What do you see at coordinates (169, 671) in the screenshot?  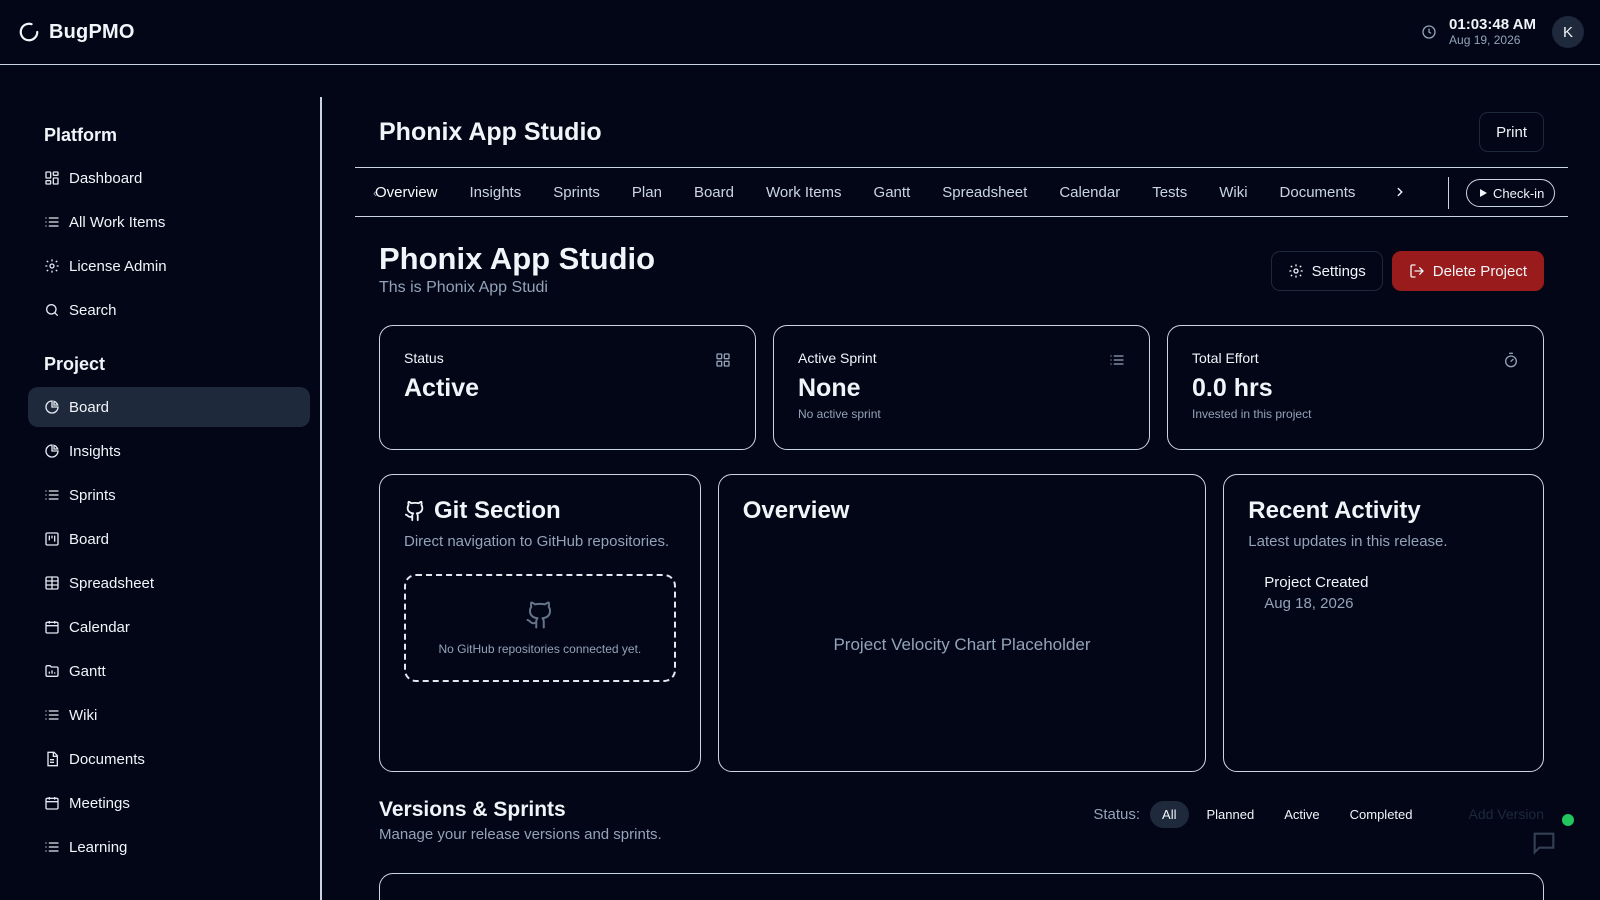 I see `sidebar-item-gantt: Gantt` at bounding box center [169, 671].